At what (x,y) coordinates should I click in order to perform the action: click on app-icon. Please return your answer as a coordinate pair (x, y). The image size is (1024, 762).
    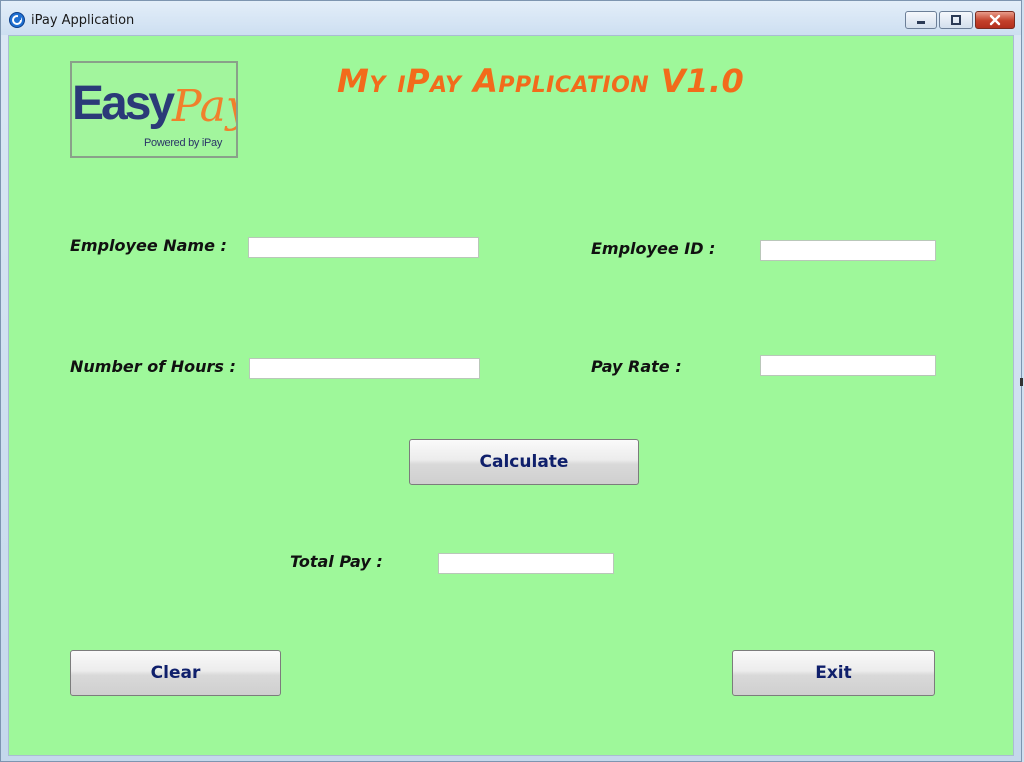
    Looking at the image, I should click on (17, 20).